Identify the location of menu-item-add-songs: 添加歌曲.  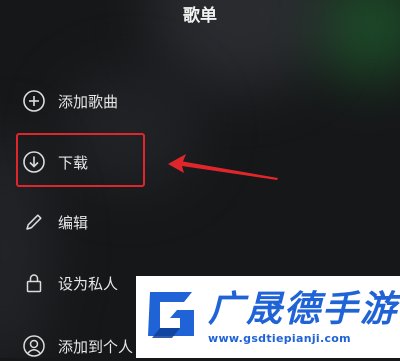
(70, 101).